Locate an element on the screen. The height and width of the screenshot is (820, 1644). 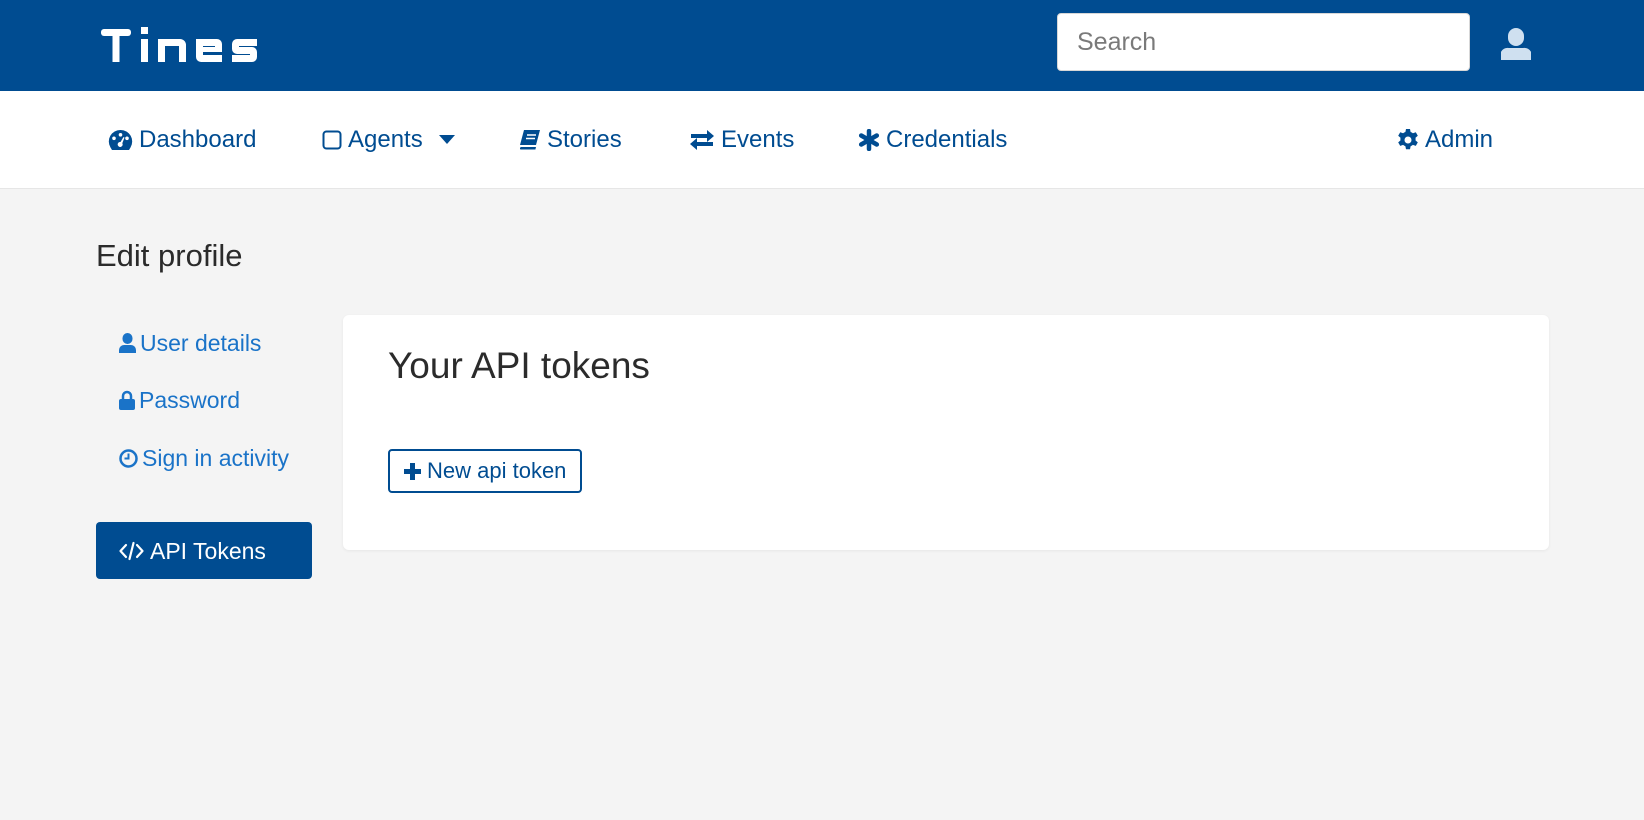
new-api-token-button: New api token is located at coordinates (485, 471).